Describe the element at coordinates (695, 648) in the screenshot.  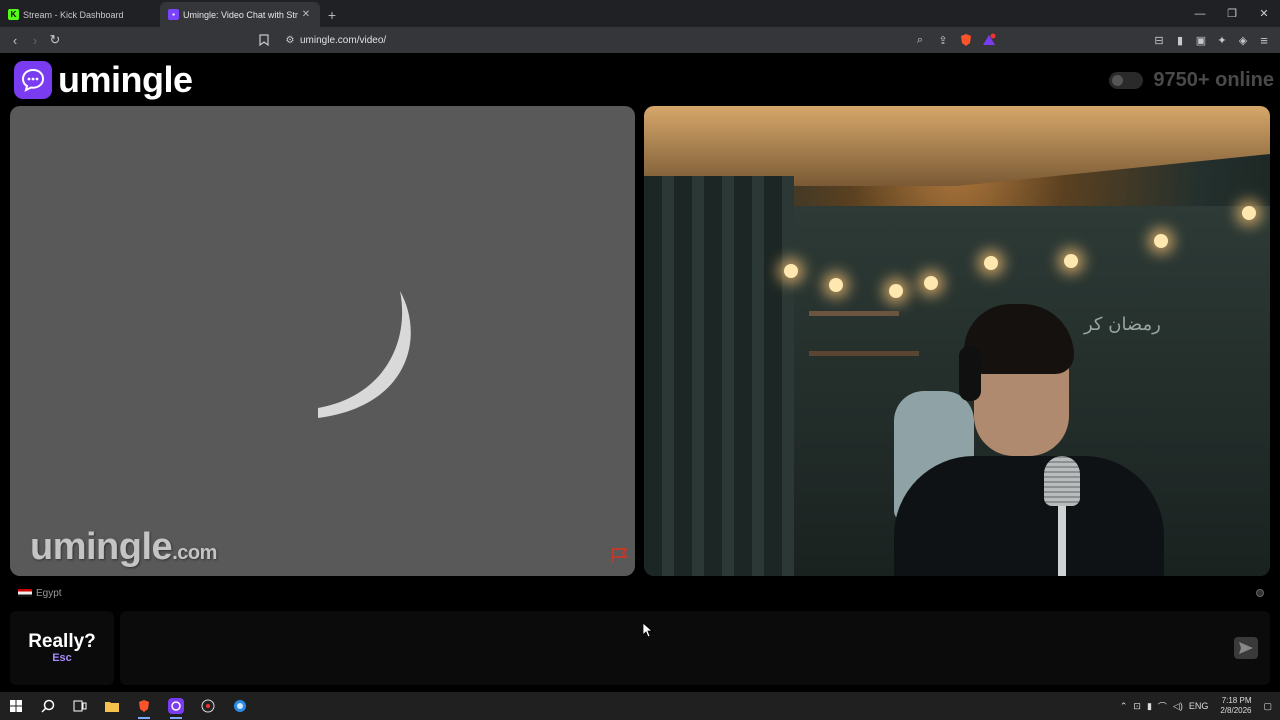
I see `chat-message-input` at that location.